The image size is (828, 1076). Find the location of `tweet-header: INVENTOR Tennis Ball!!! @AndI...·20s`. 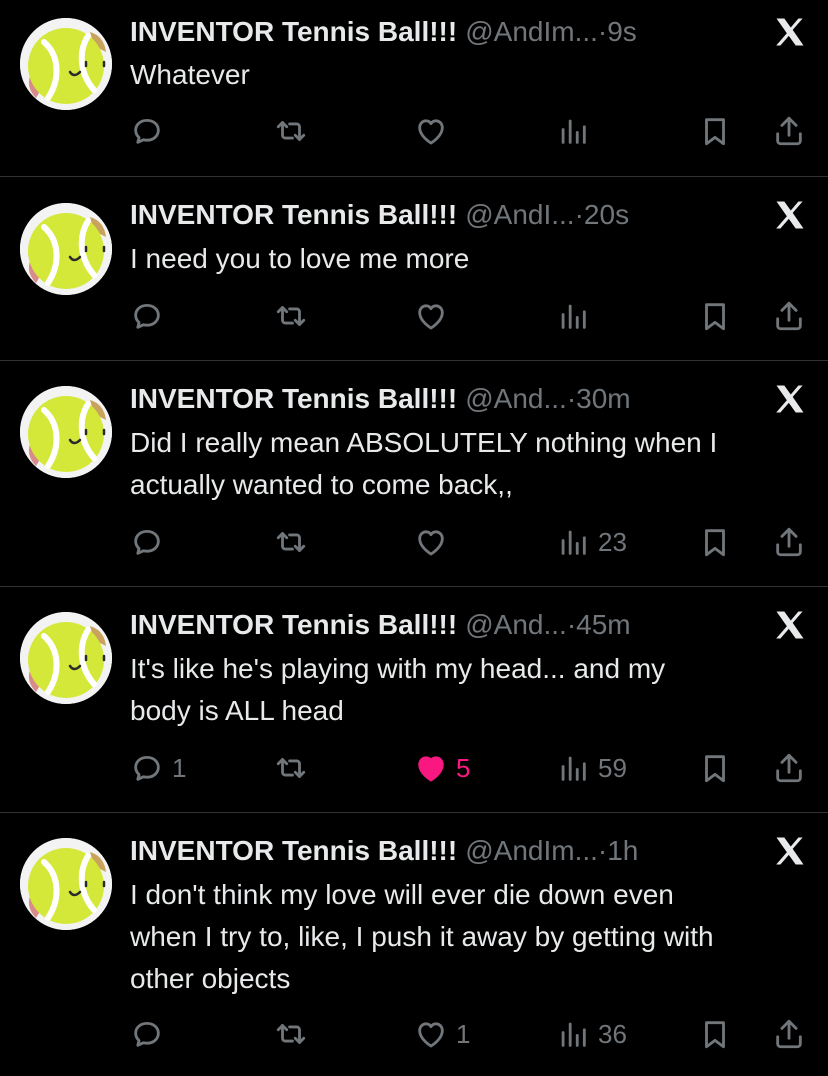

tweet-header: INVENTOR Tennis Ball!!! @AndI...·20s is located at coordinates (379, 215).